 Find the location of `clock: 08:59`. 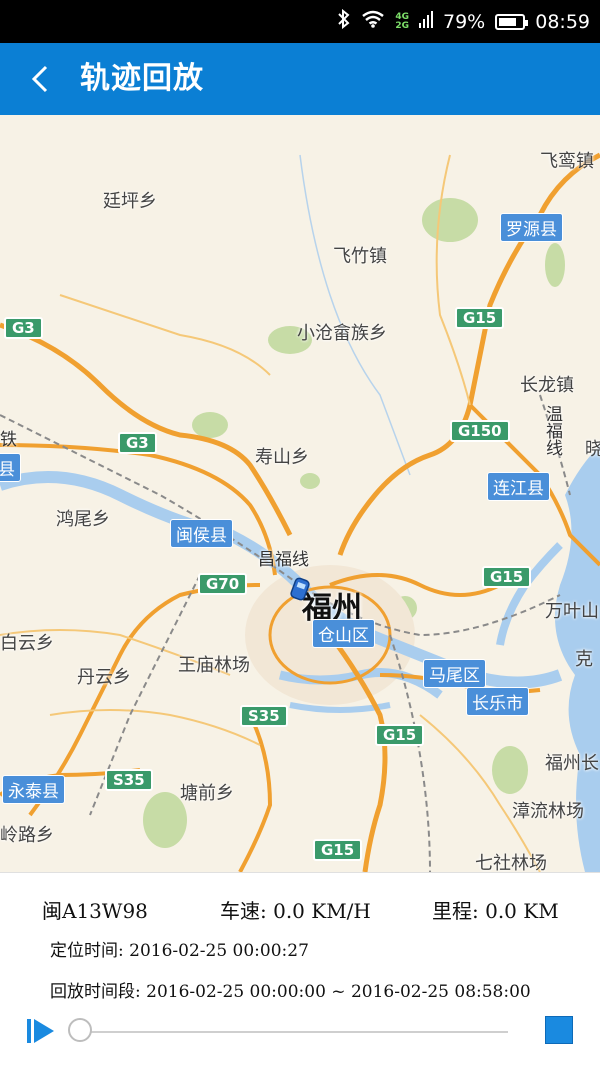

clock: 08:59 is located at coordinates (562, 21).